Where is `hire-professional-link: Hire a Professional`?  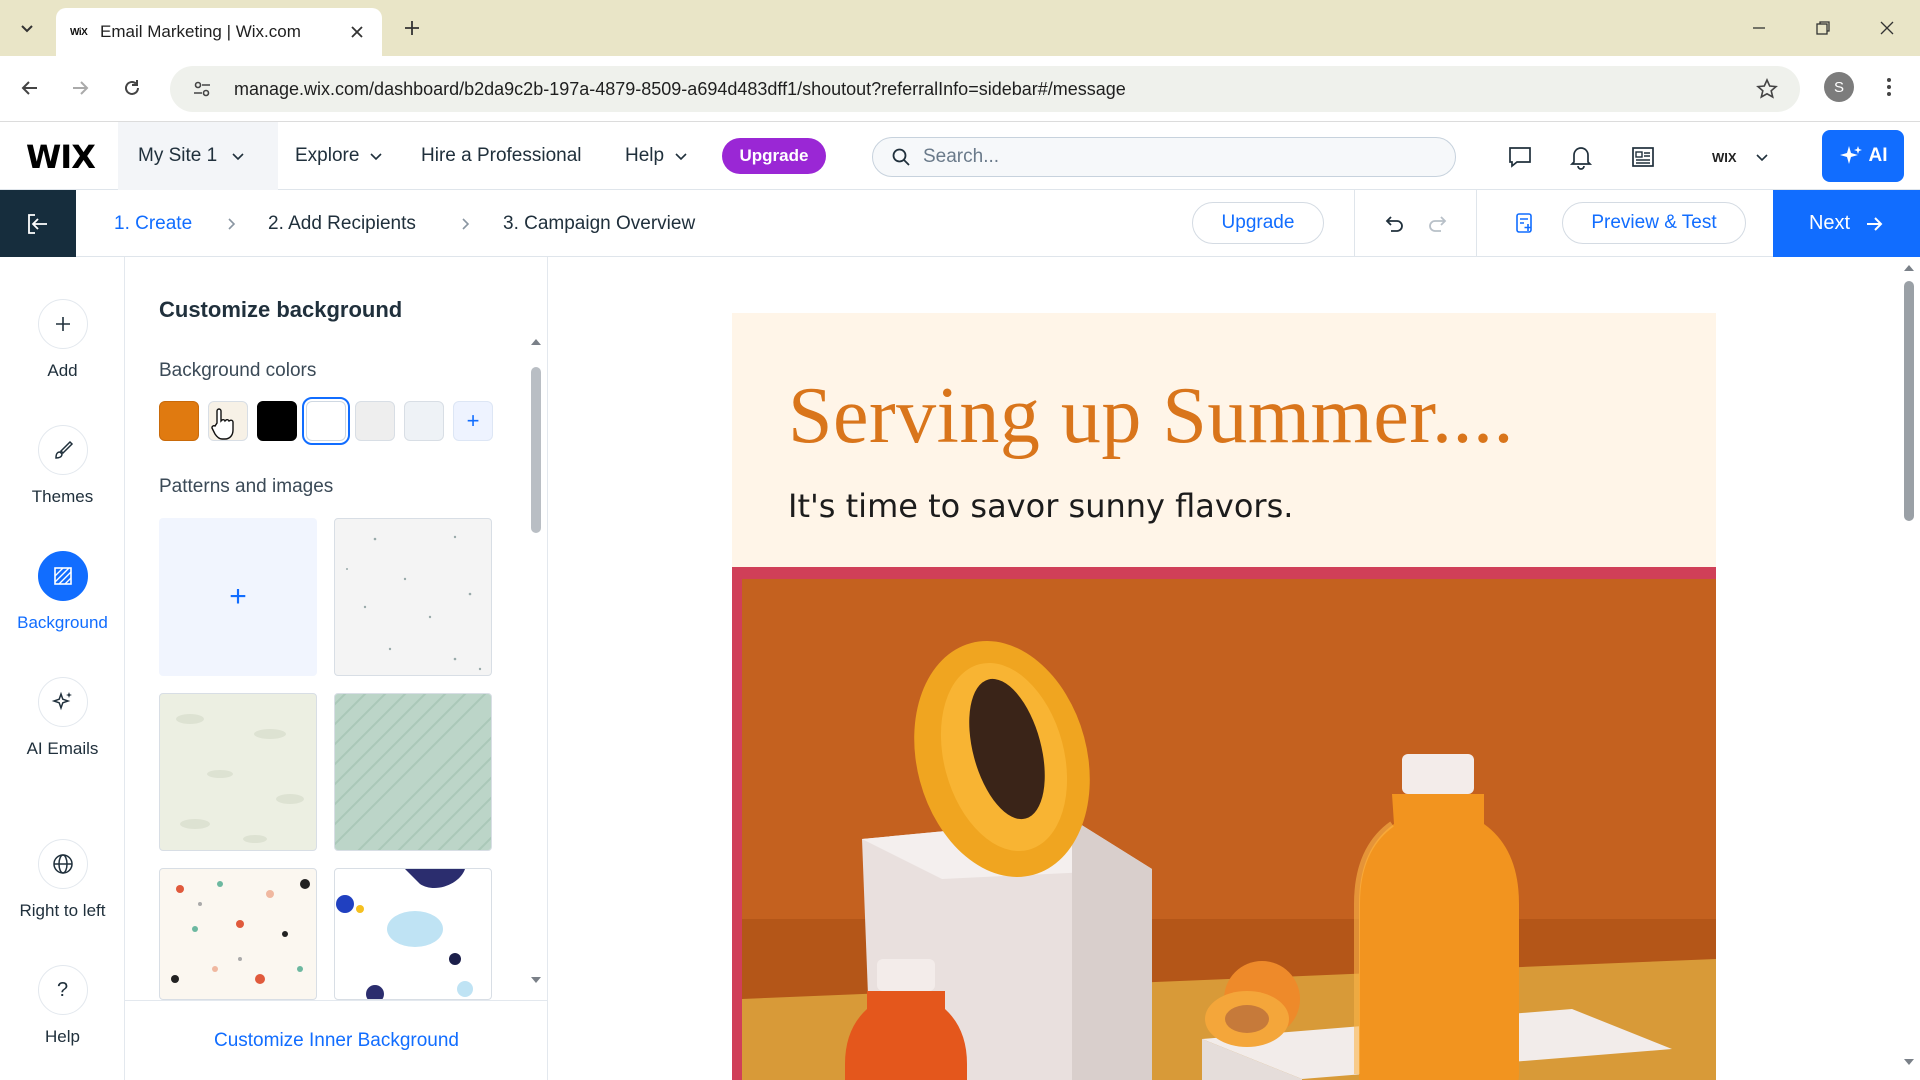 hire-professional-link: Hire a Professional is located at coordinates (501, 156).